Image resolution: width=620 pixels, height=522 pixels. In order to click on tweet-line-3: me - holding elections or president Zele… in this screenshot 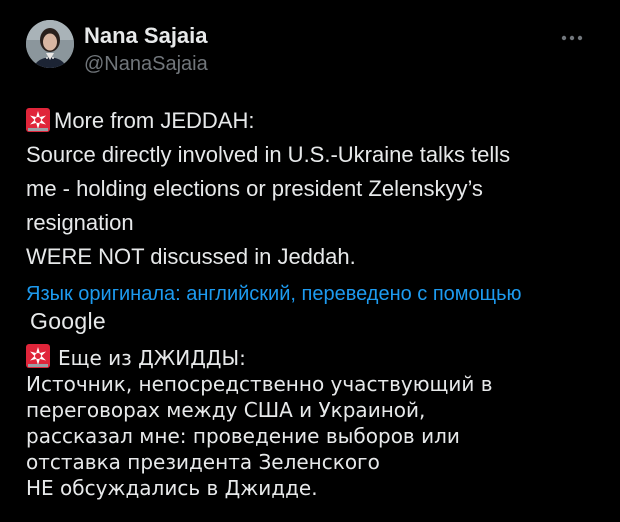, I will do `click(254, 188)`.